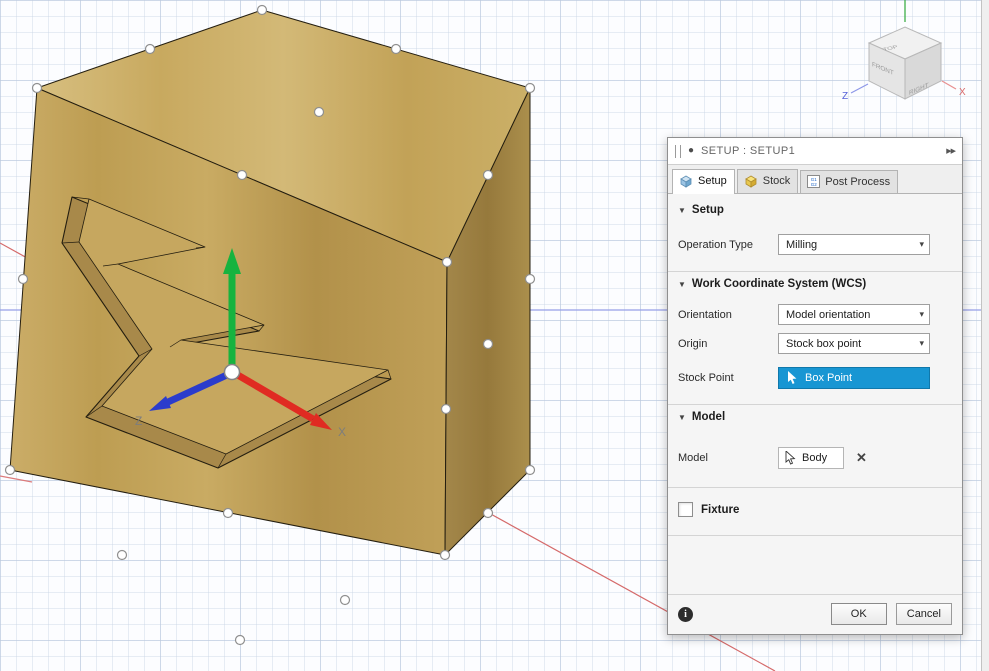  What do you see at coordinates (854, 378) in the screenshot?
I see `box-point-button: Box Point` at bounding box center [854, 378].